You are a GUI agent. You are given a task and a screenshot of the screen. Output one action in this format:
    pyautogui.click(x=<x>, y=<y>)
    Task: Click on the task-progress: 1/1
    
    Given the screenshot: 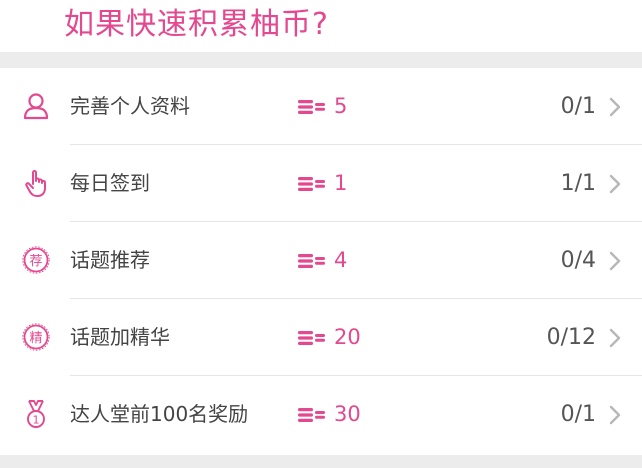 What is the action you would take?
    pyautogui.click(x=578, y=183)
    